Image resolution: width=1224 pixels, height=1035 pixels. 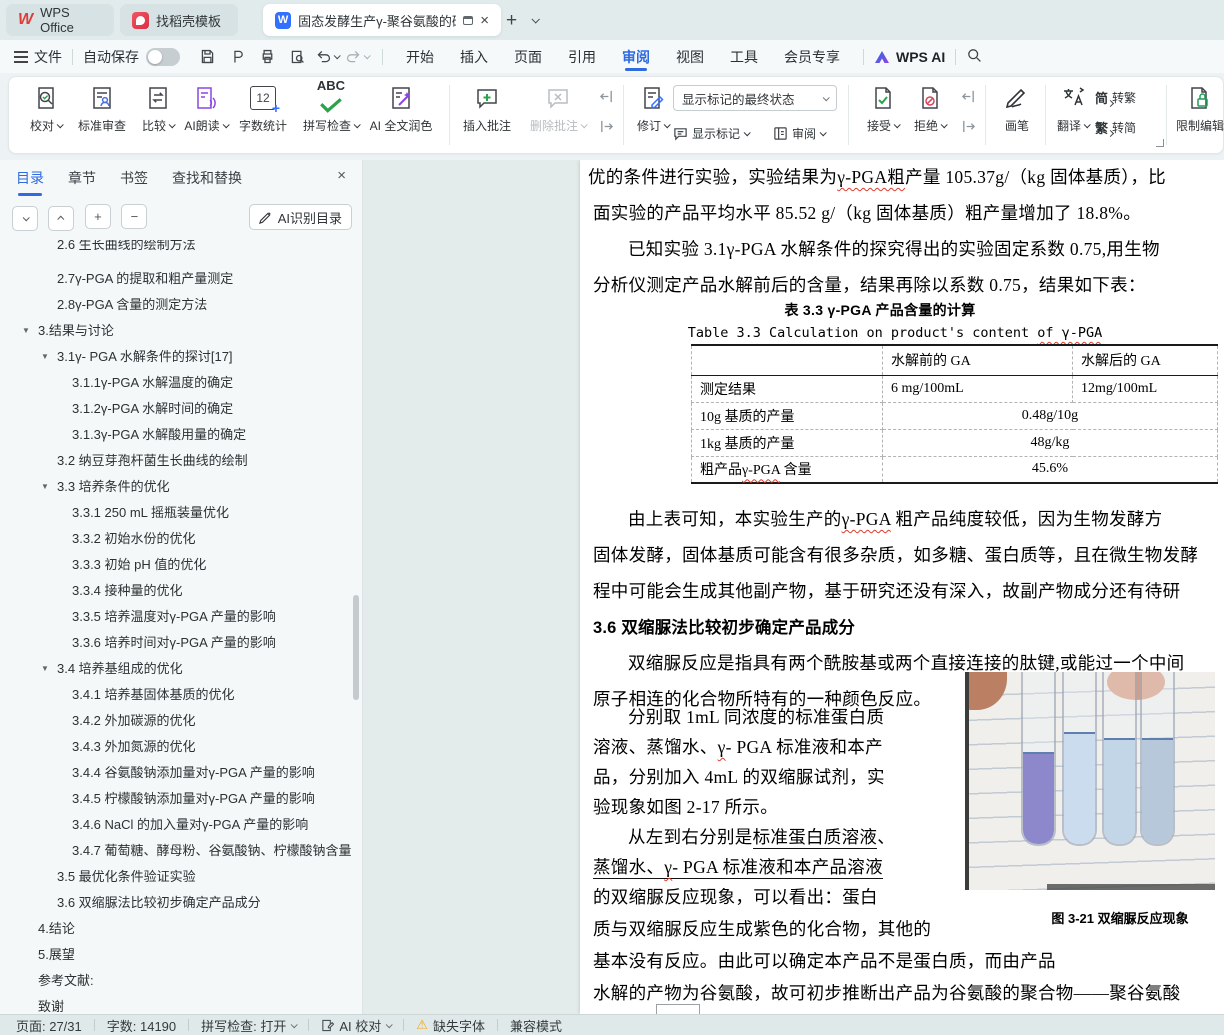 What do you see at coordinates (1115, 127) in the screenshot?
I see `traditional-to-simplified-button: 繁 转简` at bounding box center [1115, 127].